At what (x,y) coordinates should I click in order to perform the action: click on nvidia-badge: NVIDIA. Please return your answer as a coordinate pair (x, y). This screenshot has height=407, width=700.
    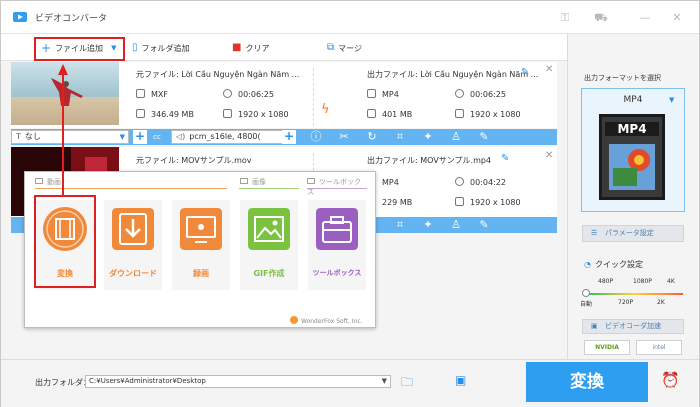
    Looking at the image, I should click on (607, 347).